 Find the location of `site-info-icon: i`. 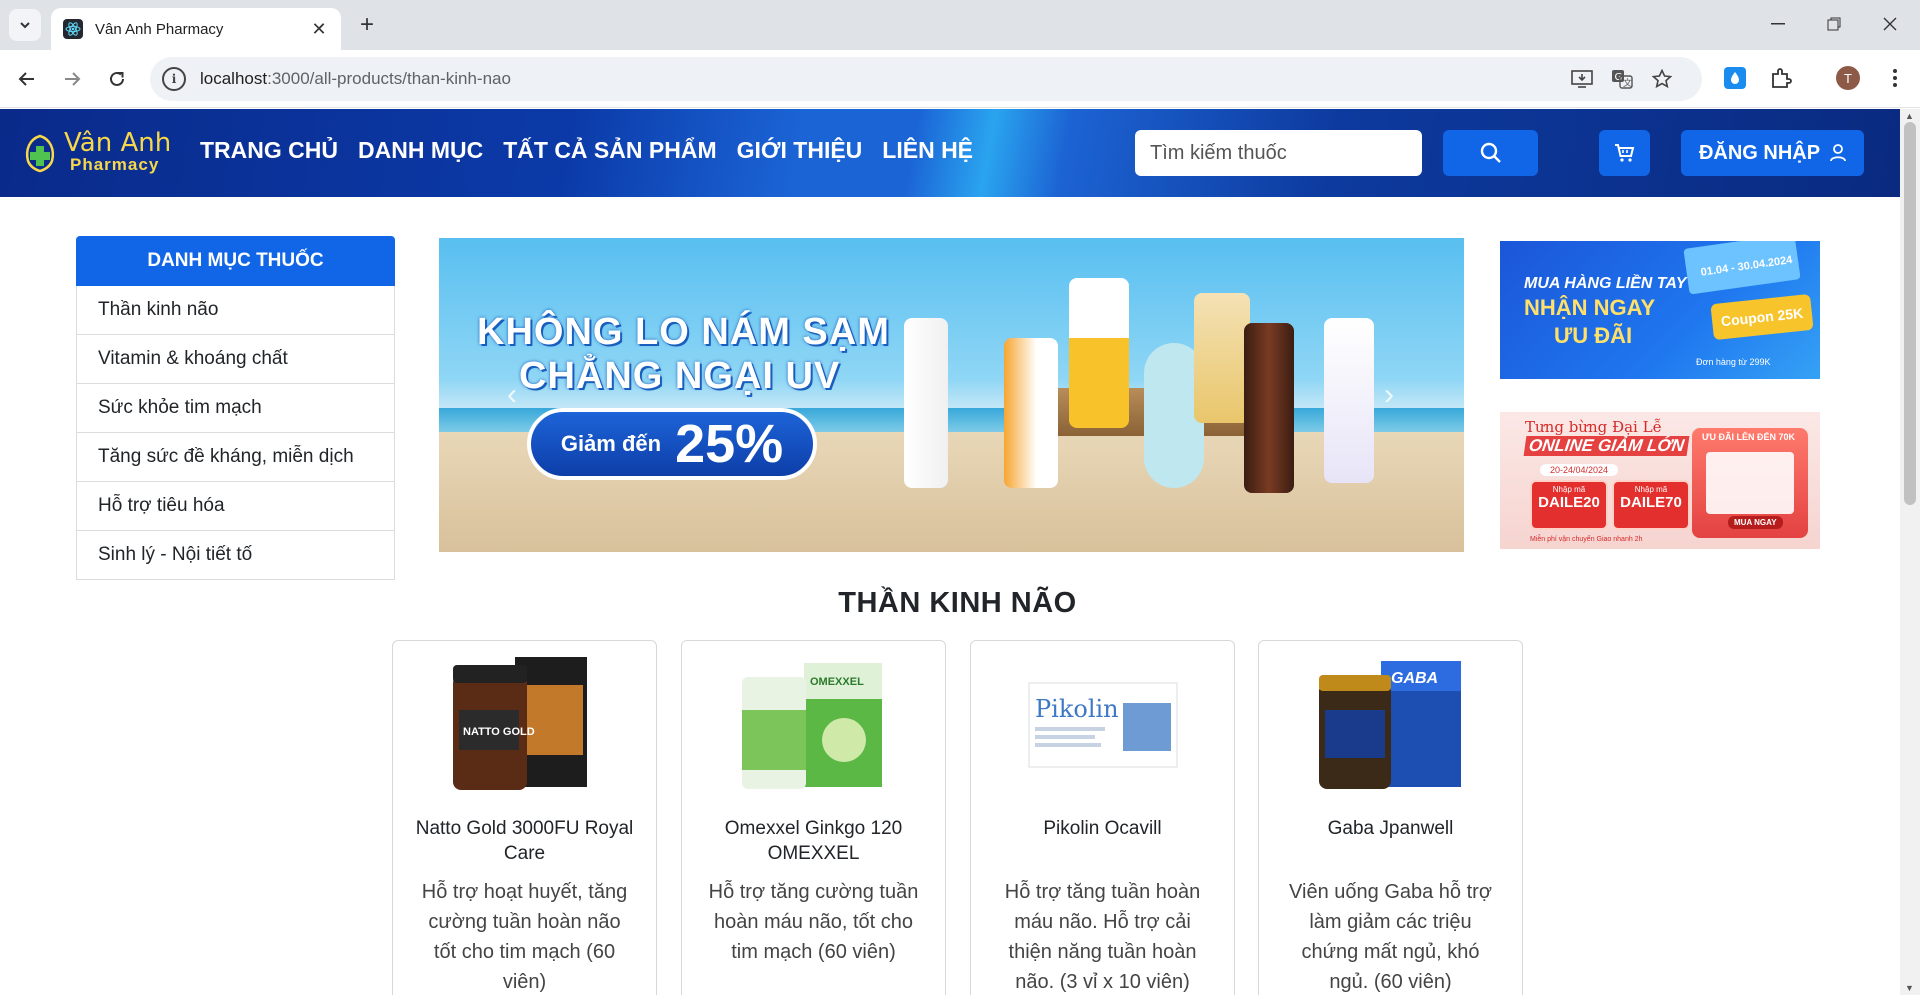

site-info-icon: i is located at coordinates (174, 79).